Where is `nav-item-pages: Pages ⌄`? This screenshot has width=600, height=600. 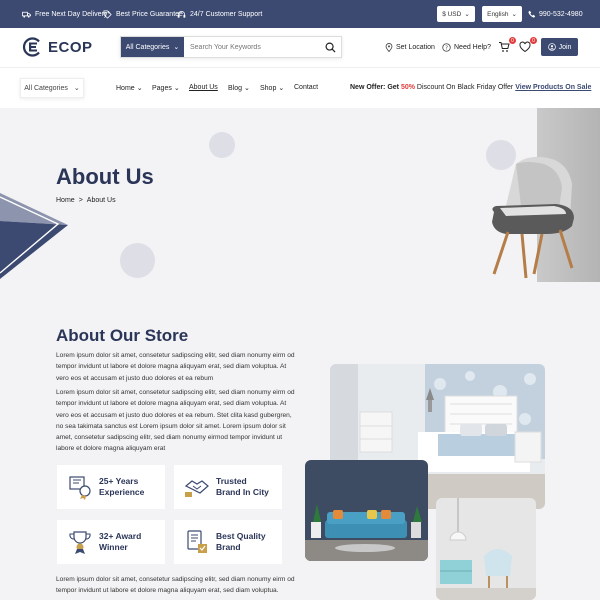
nav-item-pages: Pages ⌄ is located at coordinates (166, 88).